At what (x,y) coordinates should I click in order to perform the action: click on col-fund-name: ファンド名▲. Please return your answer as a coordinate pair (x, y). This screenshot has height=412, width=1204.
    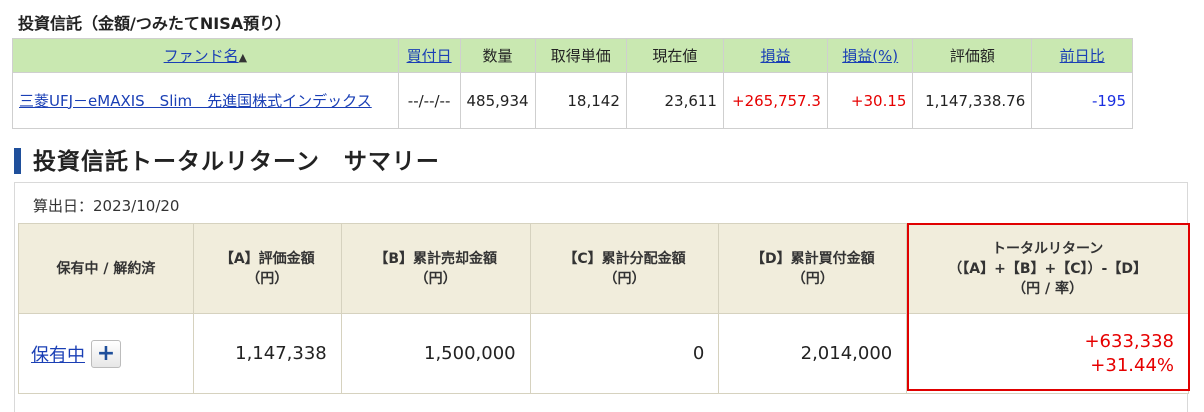
    Looking at the image, I should click on (205, 55).